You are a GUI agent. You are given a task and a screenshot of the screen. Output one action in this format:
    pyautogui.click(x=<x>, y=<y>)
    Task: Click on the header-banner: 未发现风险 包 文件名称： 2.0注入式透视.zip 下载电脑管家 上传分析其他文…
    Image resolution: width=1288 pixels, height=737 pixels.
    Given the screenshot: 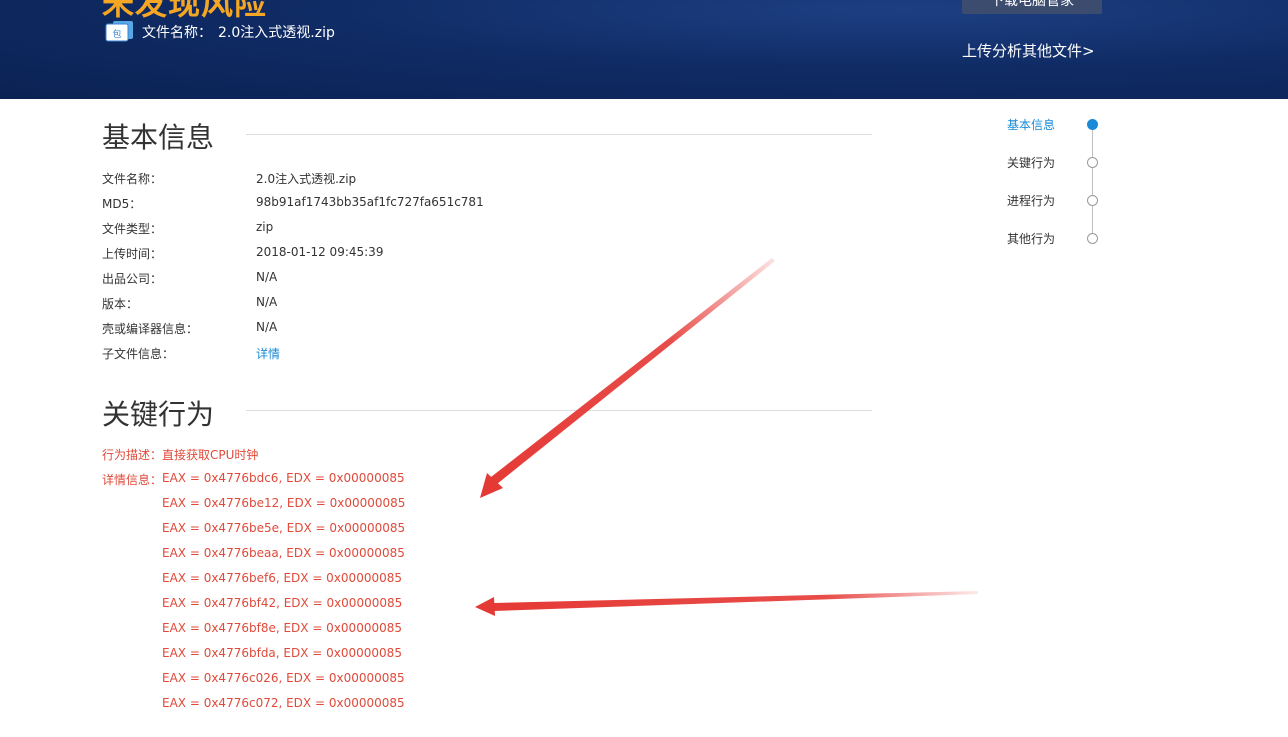 What is the action you would take?
    pyautogui.click(x=644, y=49)
    